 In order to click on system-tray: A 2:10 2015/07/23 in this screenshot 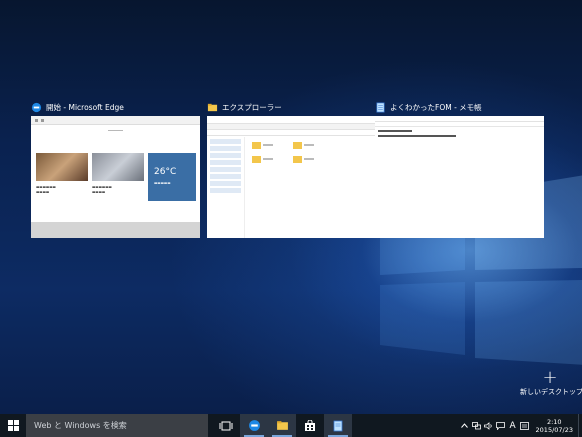, I will do `click(520, 425)`.